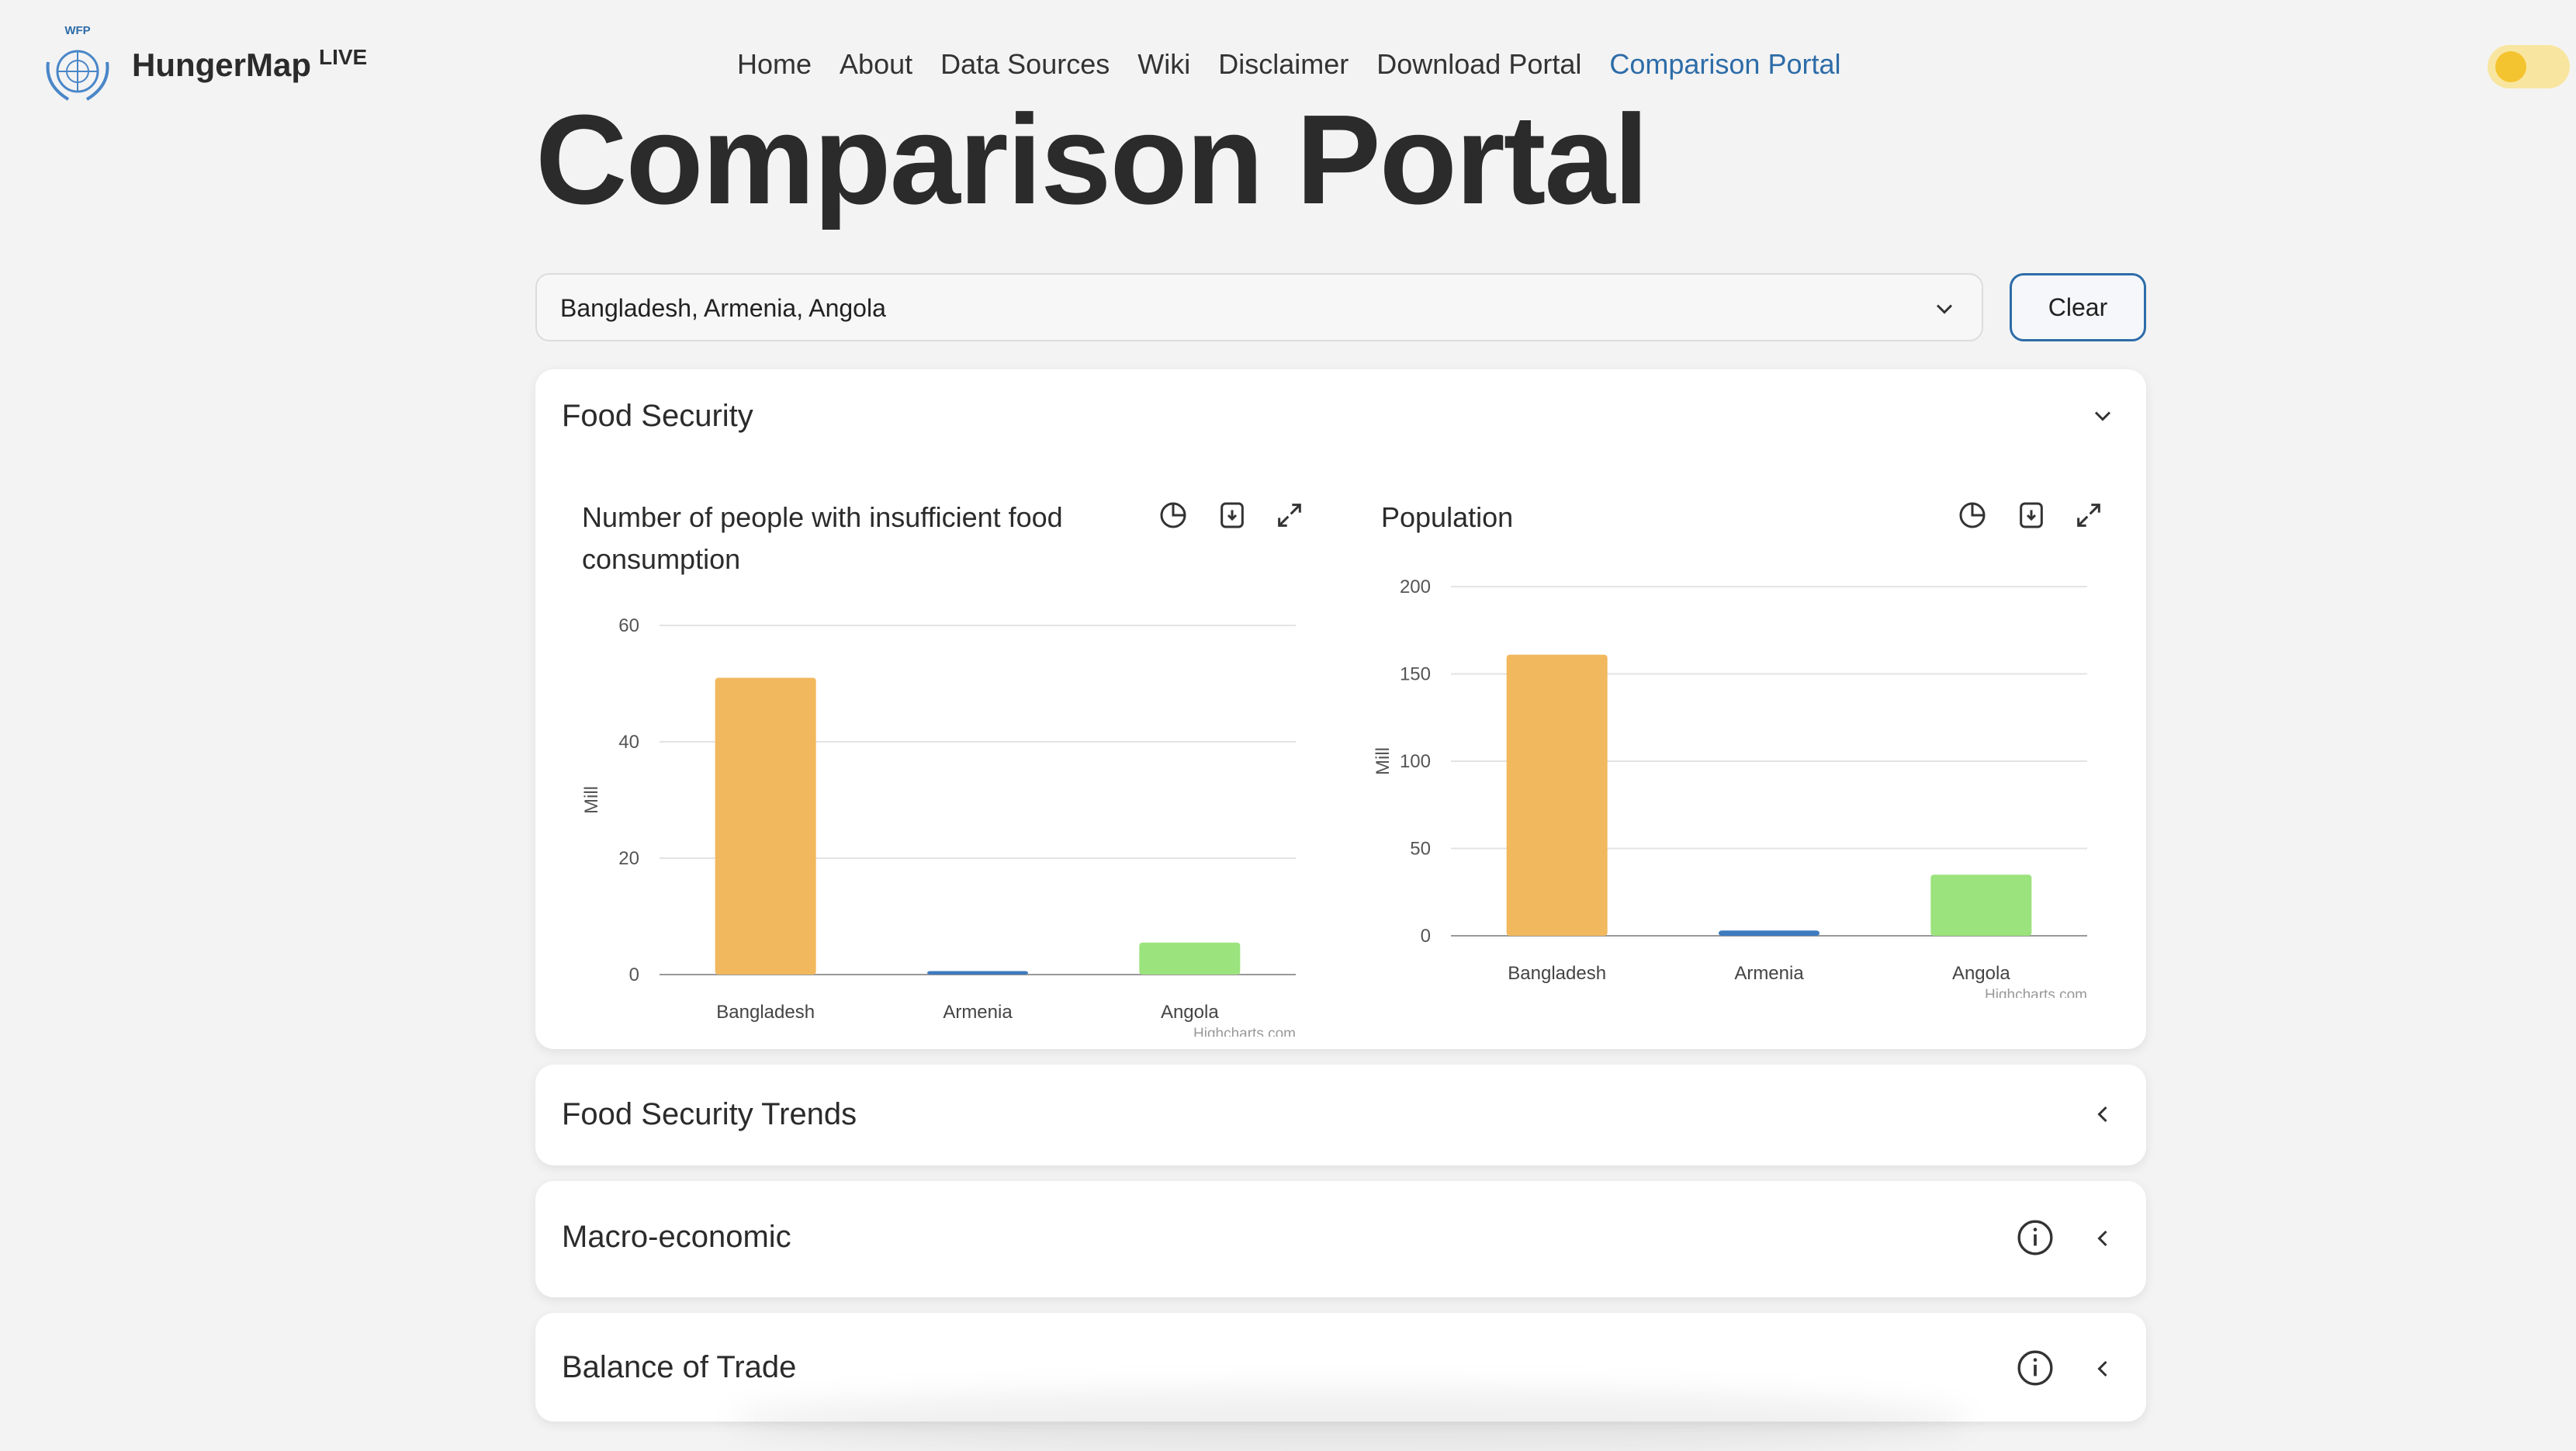 The width and height of the screenshot is (2576, 1451). Describe the element at coordinates (709, 1114) in the screenshot. I see `section-title: Food Security Trends` at that location.